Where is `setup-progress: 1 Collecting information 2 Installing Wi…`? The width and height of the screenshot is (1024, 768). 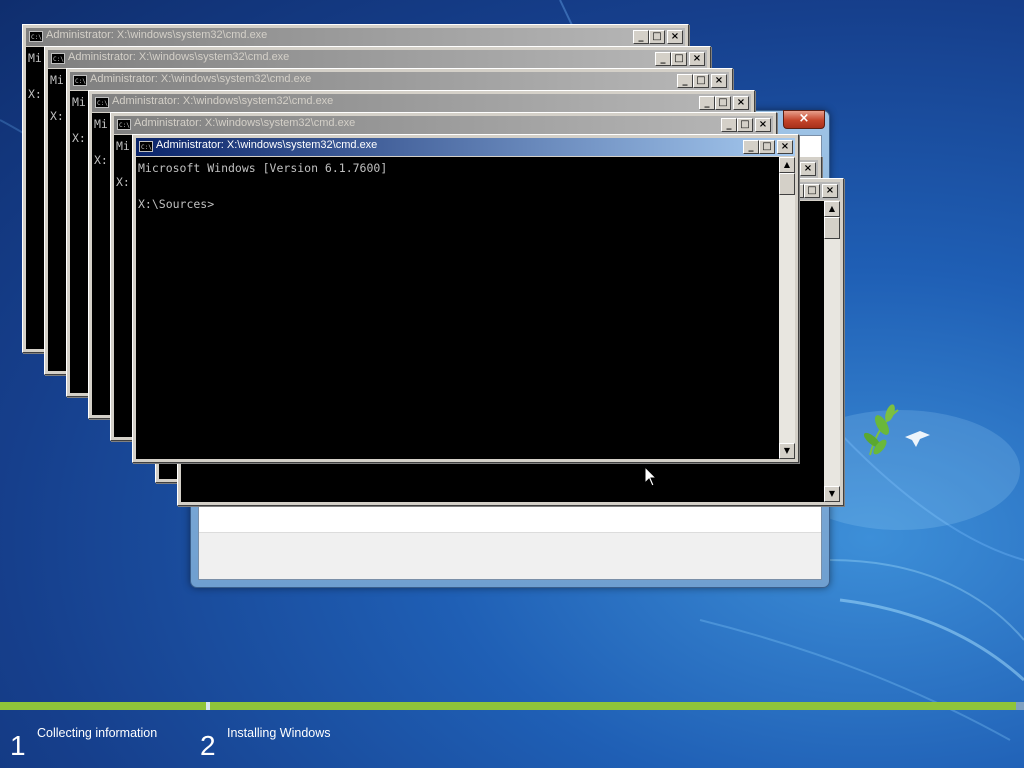
setup-progress: 1 Collecting information 2 Installing Wi… is located at coordinates (512, 735).